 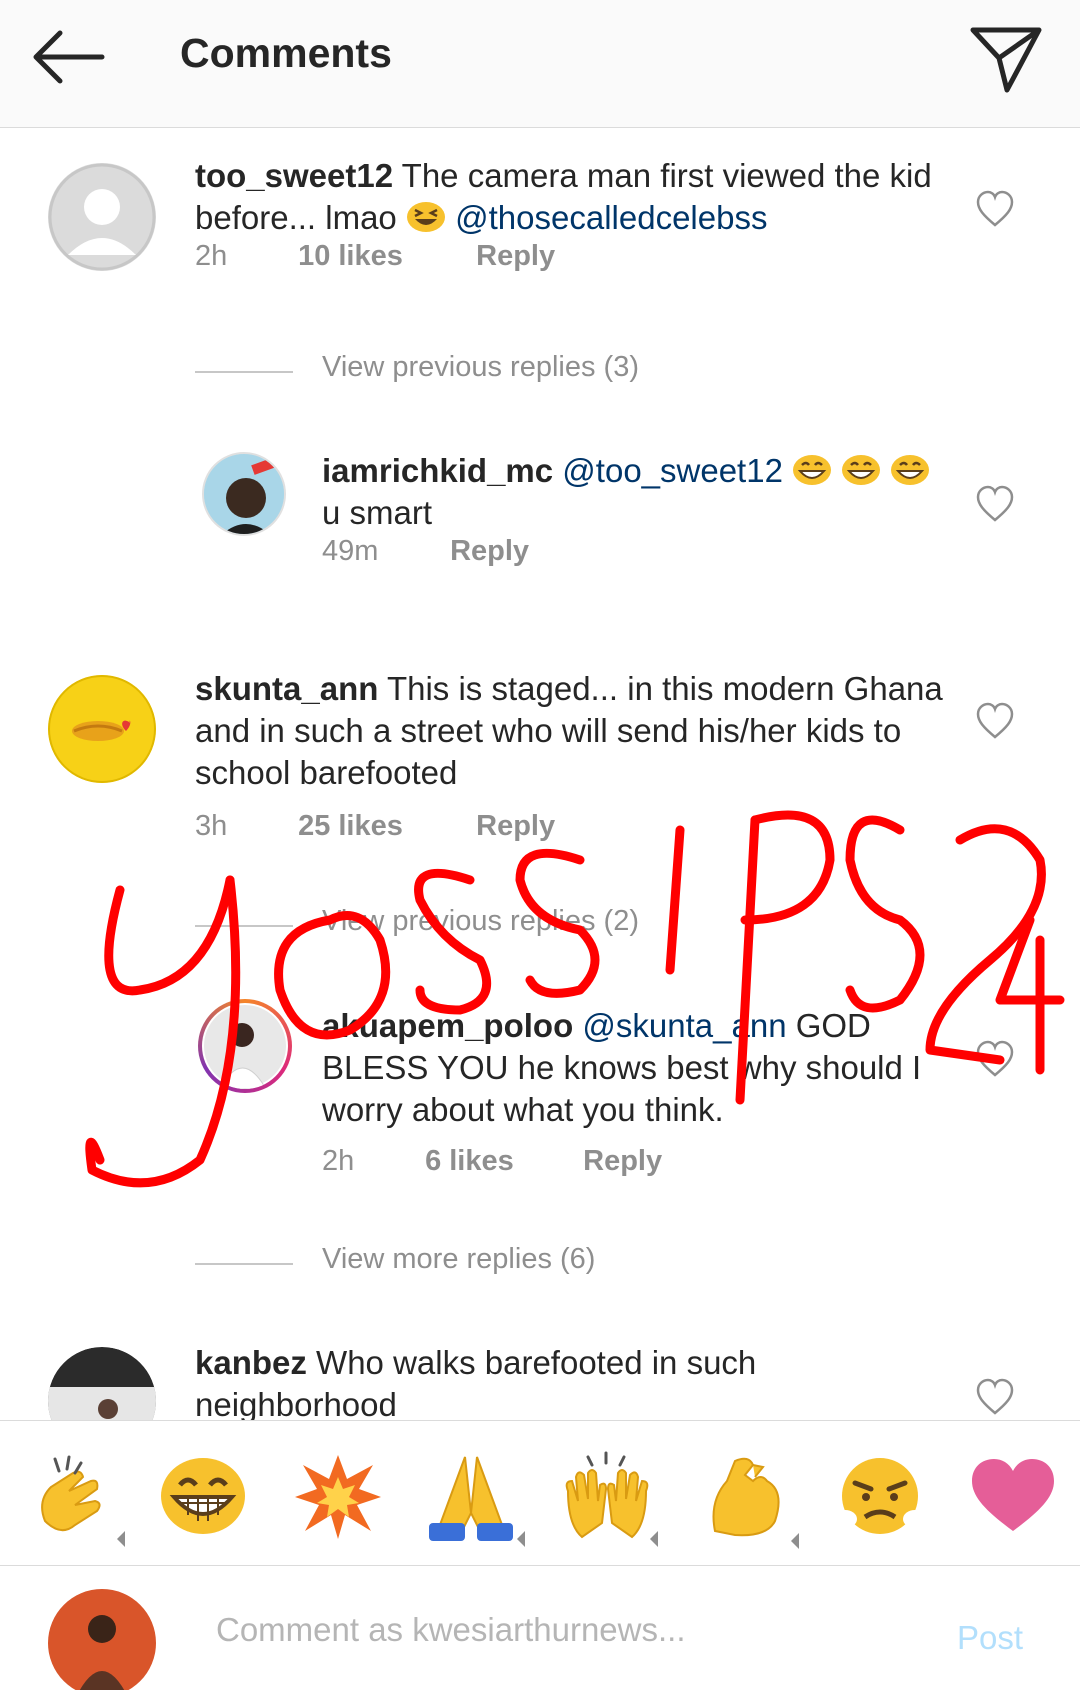 I want to click on top-bar: Comments, so click(x=540, y=64).